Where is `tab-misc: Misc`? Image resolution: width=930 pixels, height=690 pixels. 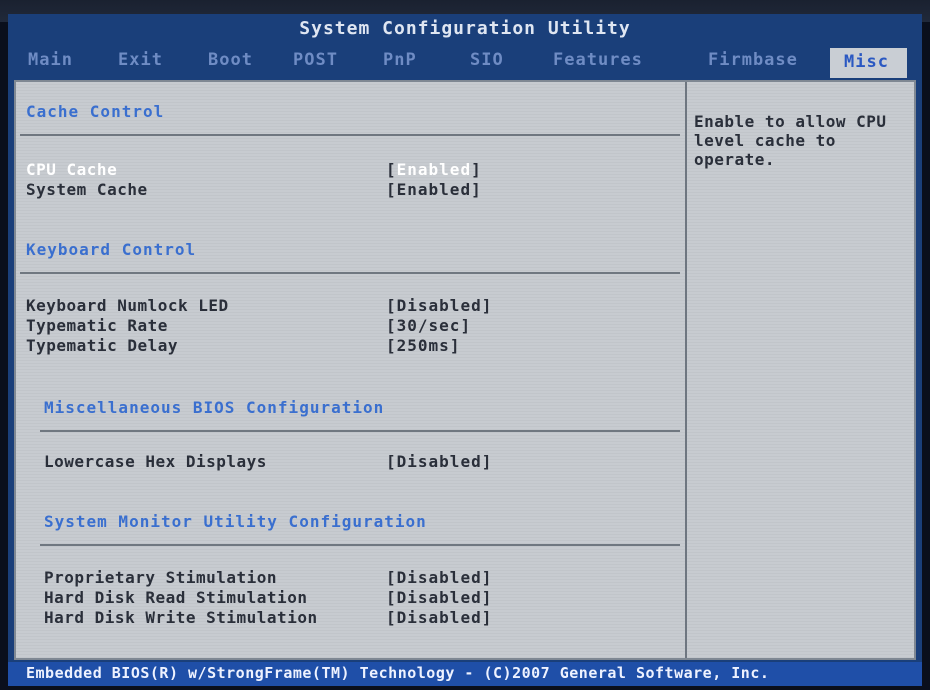 tab-misc: Misc is located at coordinates (868, 63).